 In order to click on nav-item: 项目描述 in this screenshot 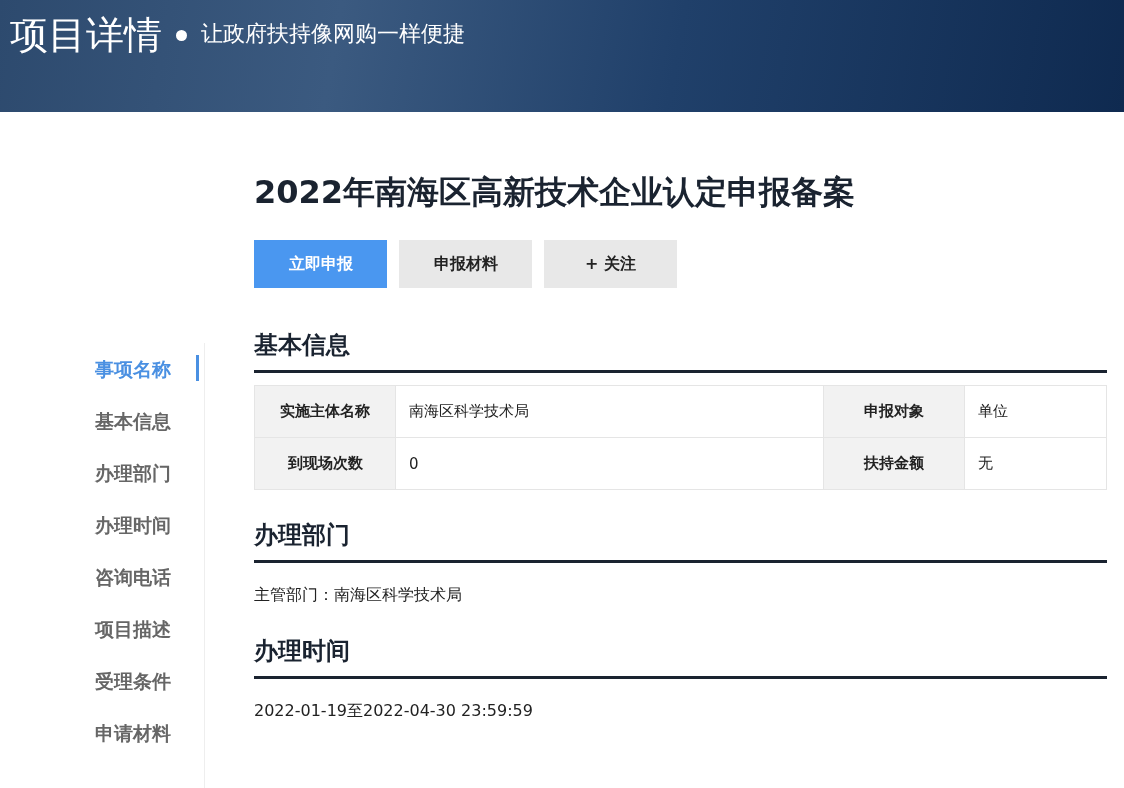, I will do `click(147, 628)`.